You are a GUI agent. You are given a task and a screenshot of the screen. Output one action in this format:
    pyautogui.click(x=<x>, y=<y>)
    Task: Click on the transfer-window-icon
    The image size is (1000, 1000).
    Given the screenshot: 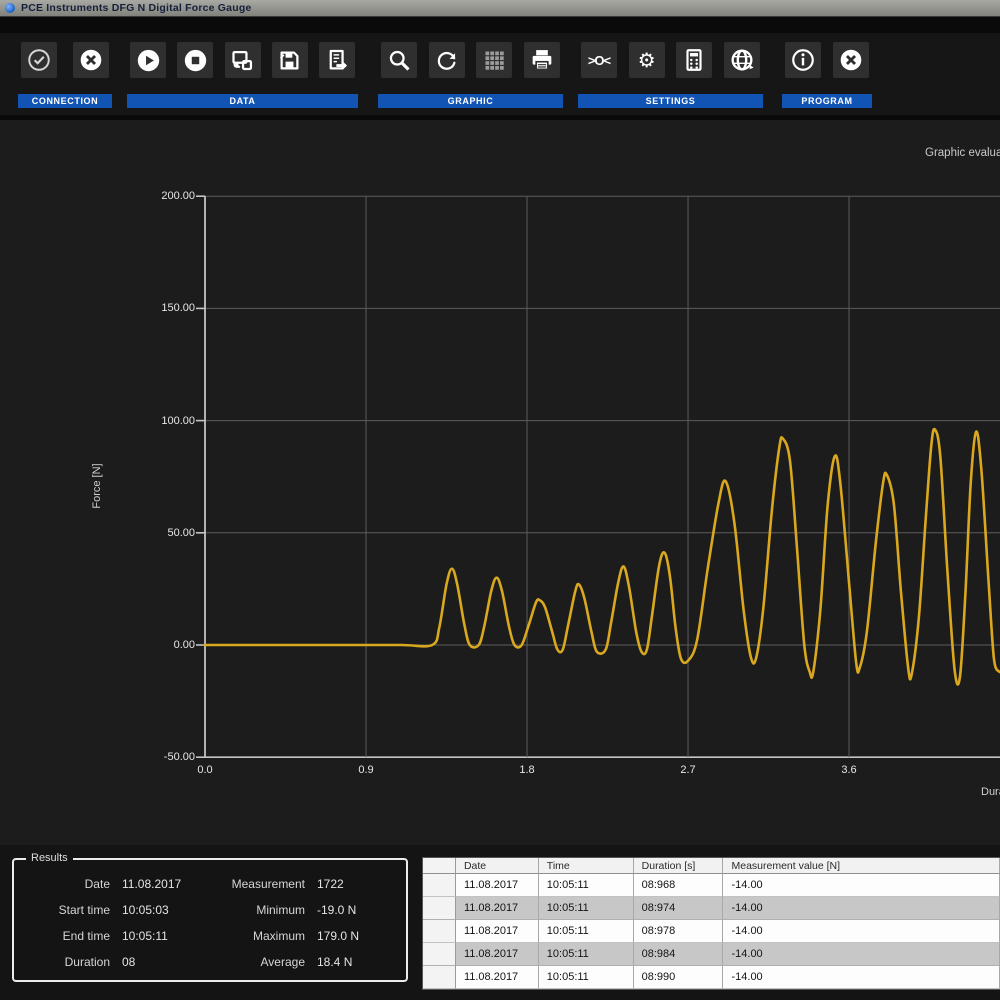 What is the action you would take?
    pyautogui.click(x=242, y=60)
    